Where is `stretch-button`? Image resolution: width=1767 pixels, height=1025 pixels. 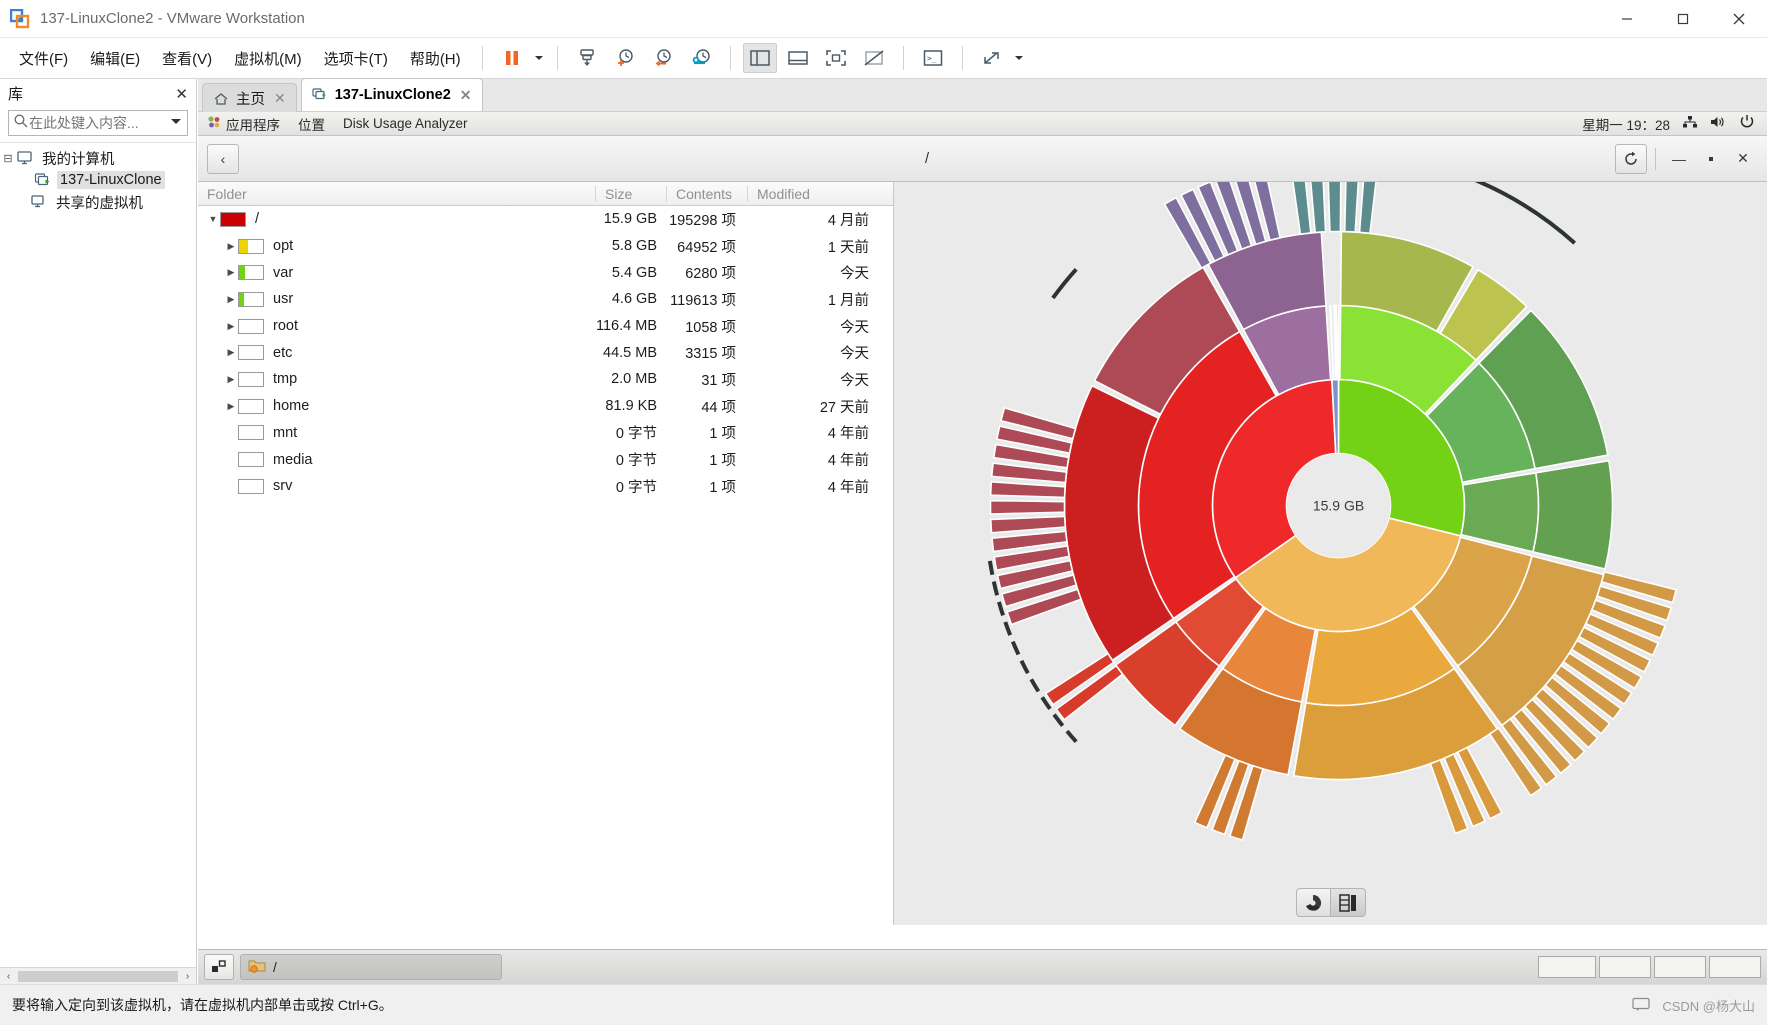 stretch-button is located at coordinates (992, 58).